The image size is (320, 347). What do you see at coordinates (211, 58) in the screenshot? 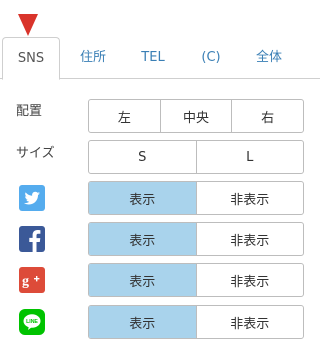
I see `tab-copyright: (C)` at bounding box center [211, 58].